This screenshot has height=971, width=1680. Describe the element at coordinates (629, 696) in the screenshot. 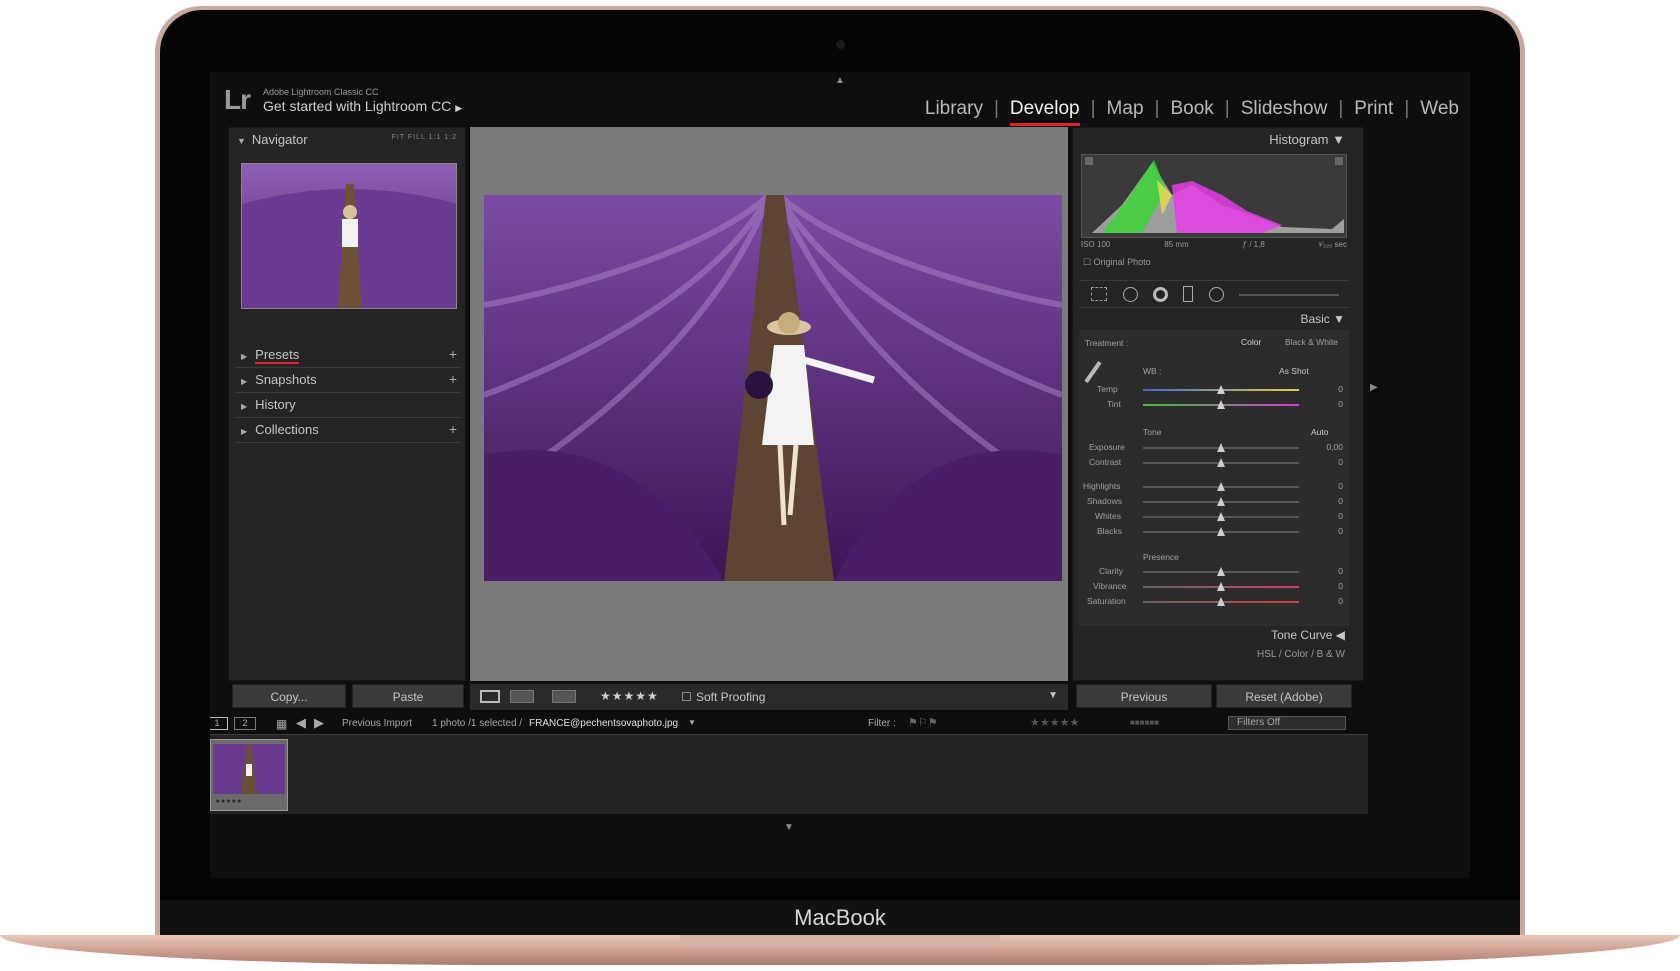

I see `rating-stars: ★★★★★` at that location.